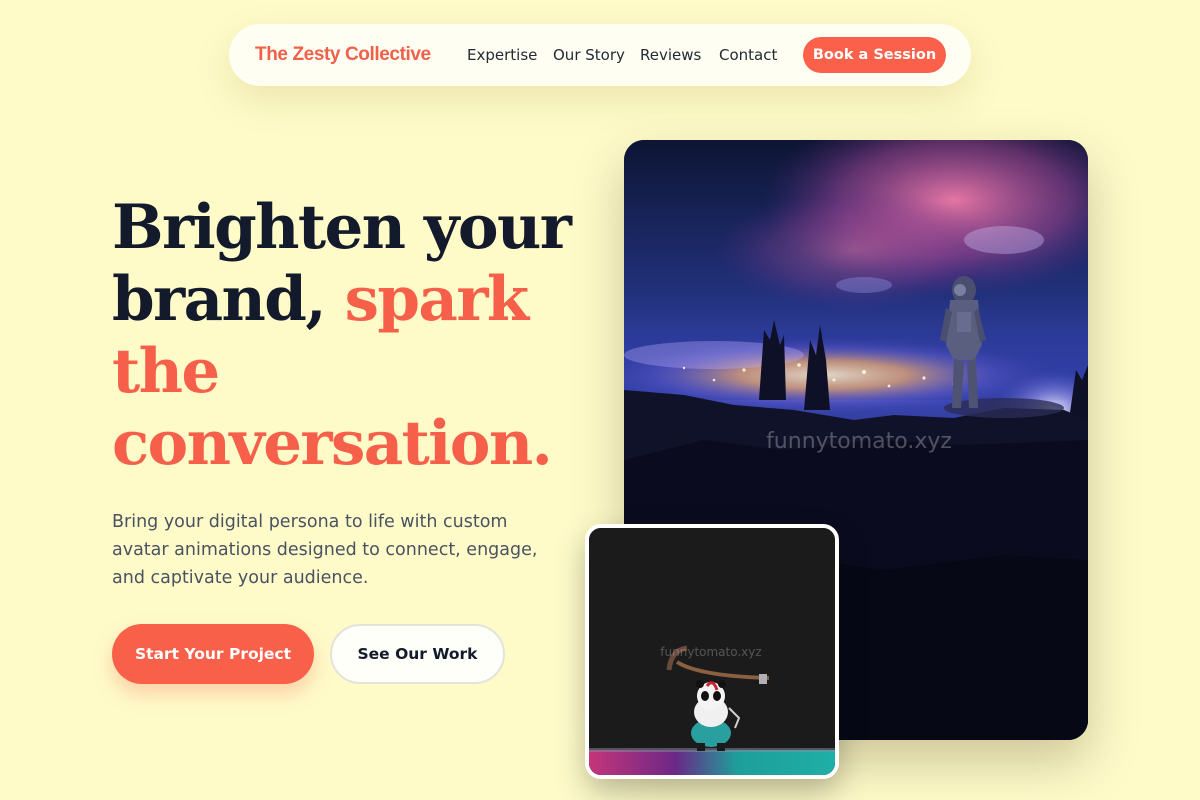 The image size is (1200, 800). I want to click on small-image-watermark: funnytomato.xyz, so click(710, 652).